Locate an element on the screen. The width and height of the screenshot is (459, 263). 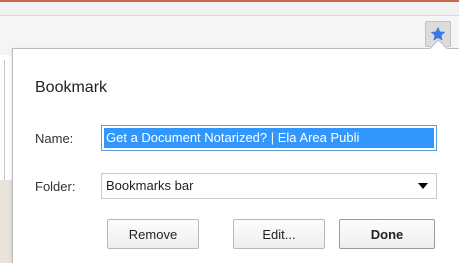
name-label: Name: is located at coordinates (54, 138).